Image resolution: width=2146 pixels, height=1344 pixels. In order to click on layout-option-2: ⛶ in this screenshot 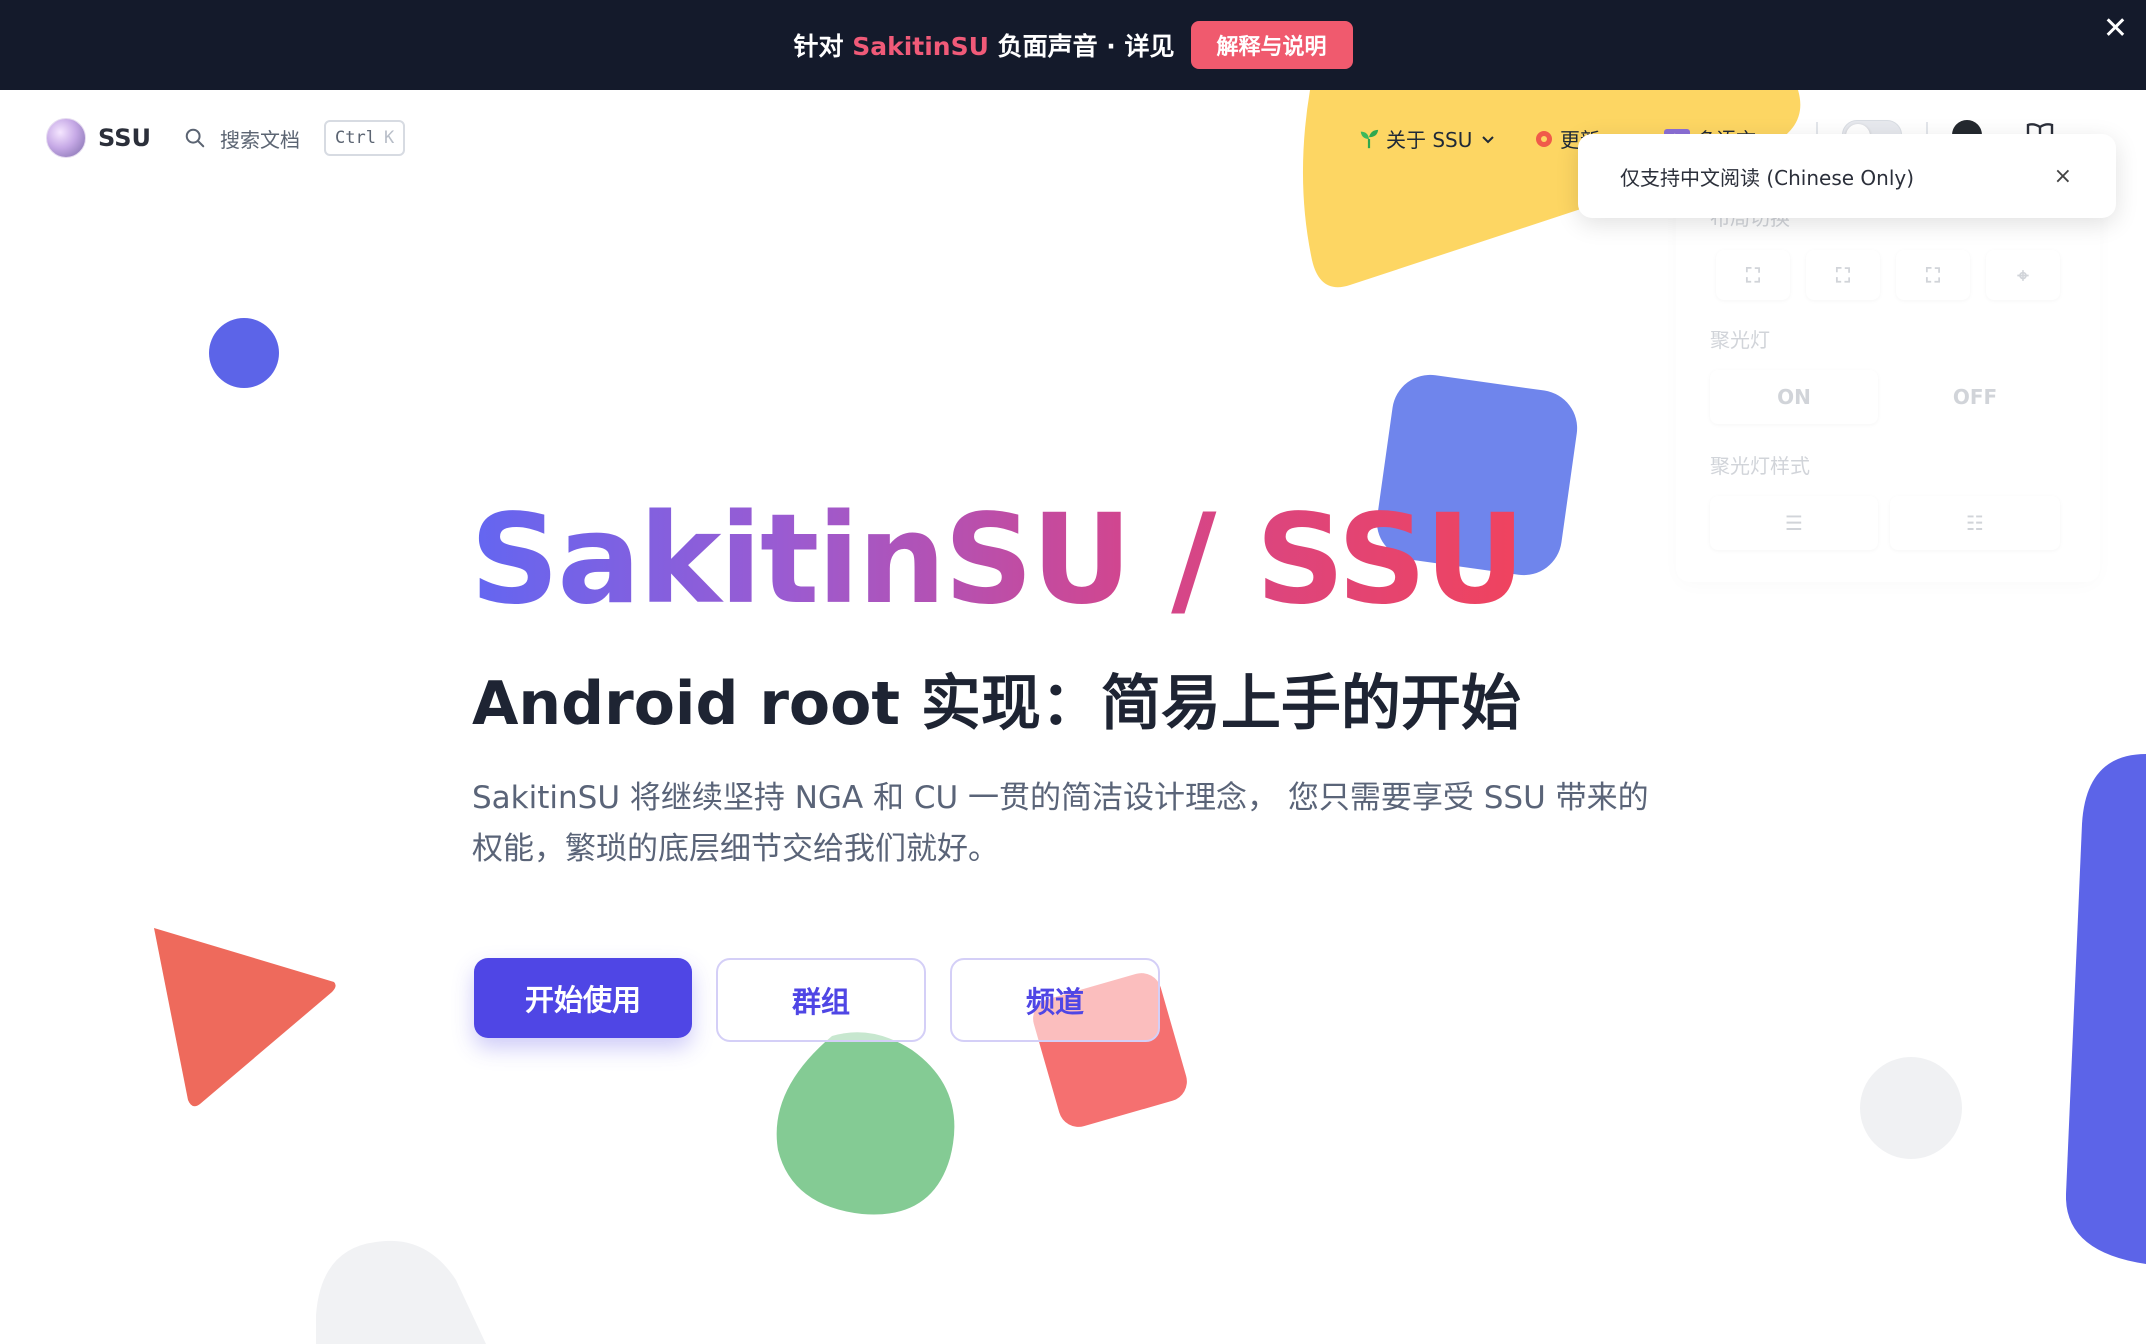, I will do `click(1843, 275)`.